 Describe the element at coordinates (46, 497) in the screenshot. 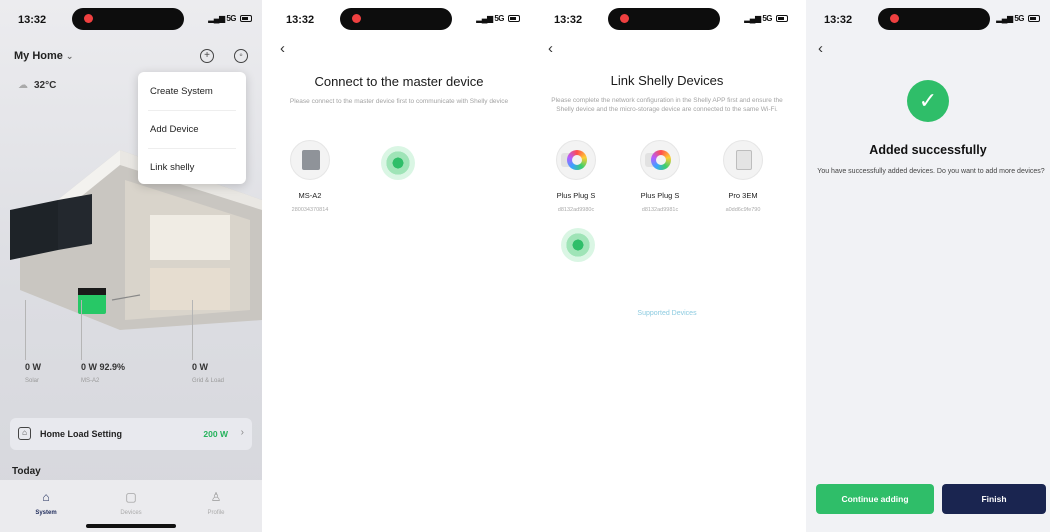

I see `home-icon: ⌂` at that location.